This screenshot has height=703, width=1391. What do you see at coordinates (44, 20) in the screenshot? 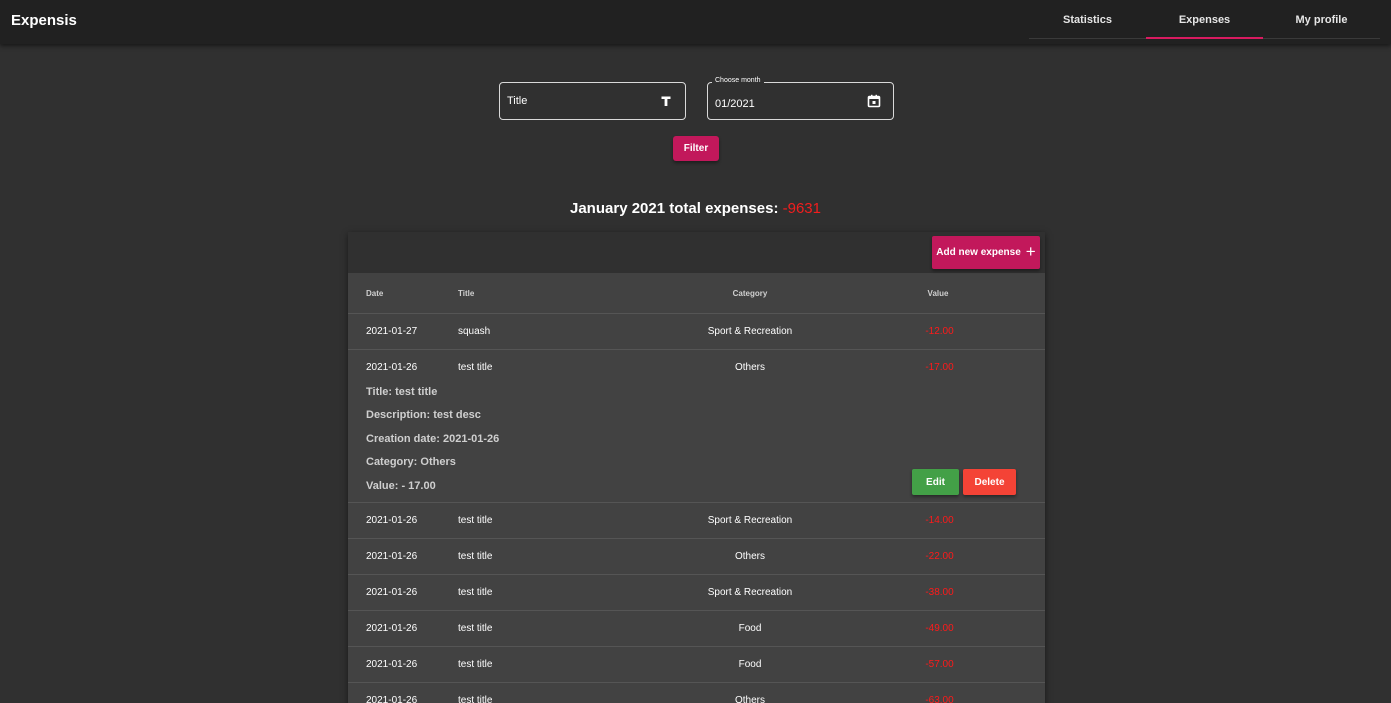
I see `app-title: Expensis` at bounding box center [44, 20].